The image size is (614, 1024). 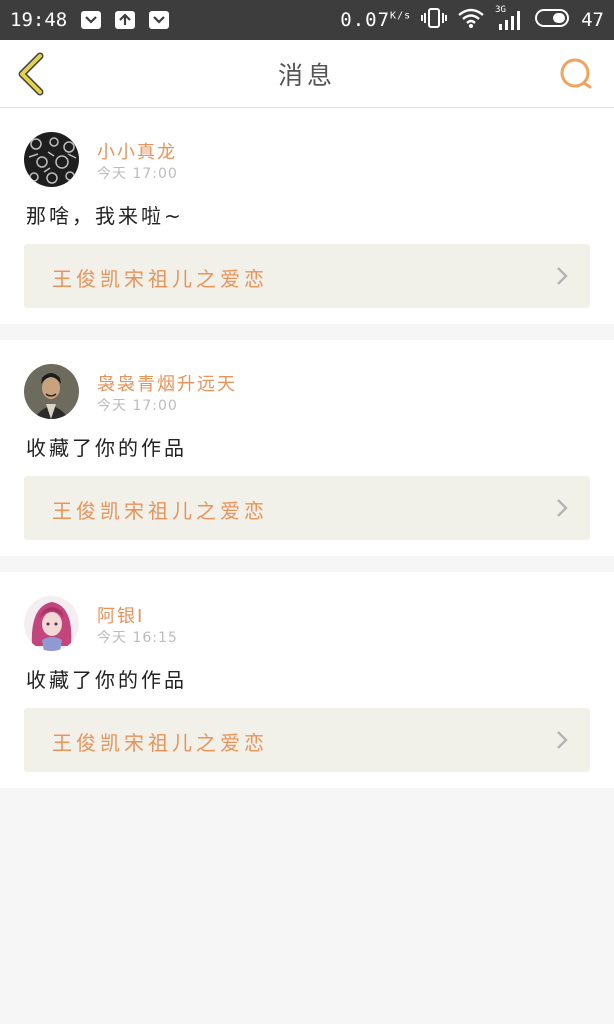 I want to click on search-button, so click(x=576, y=74).